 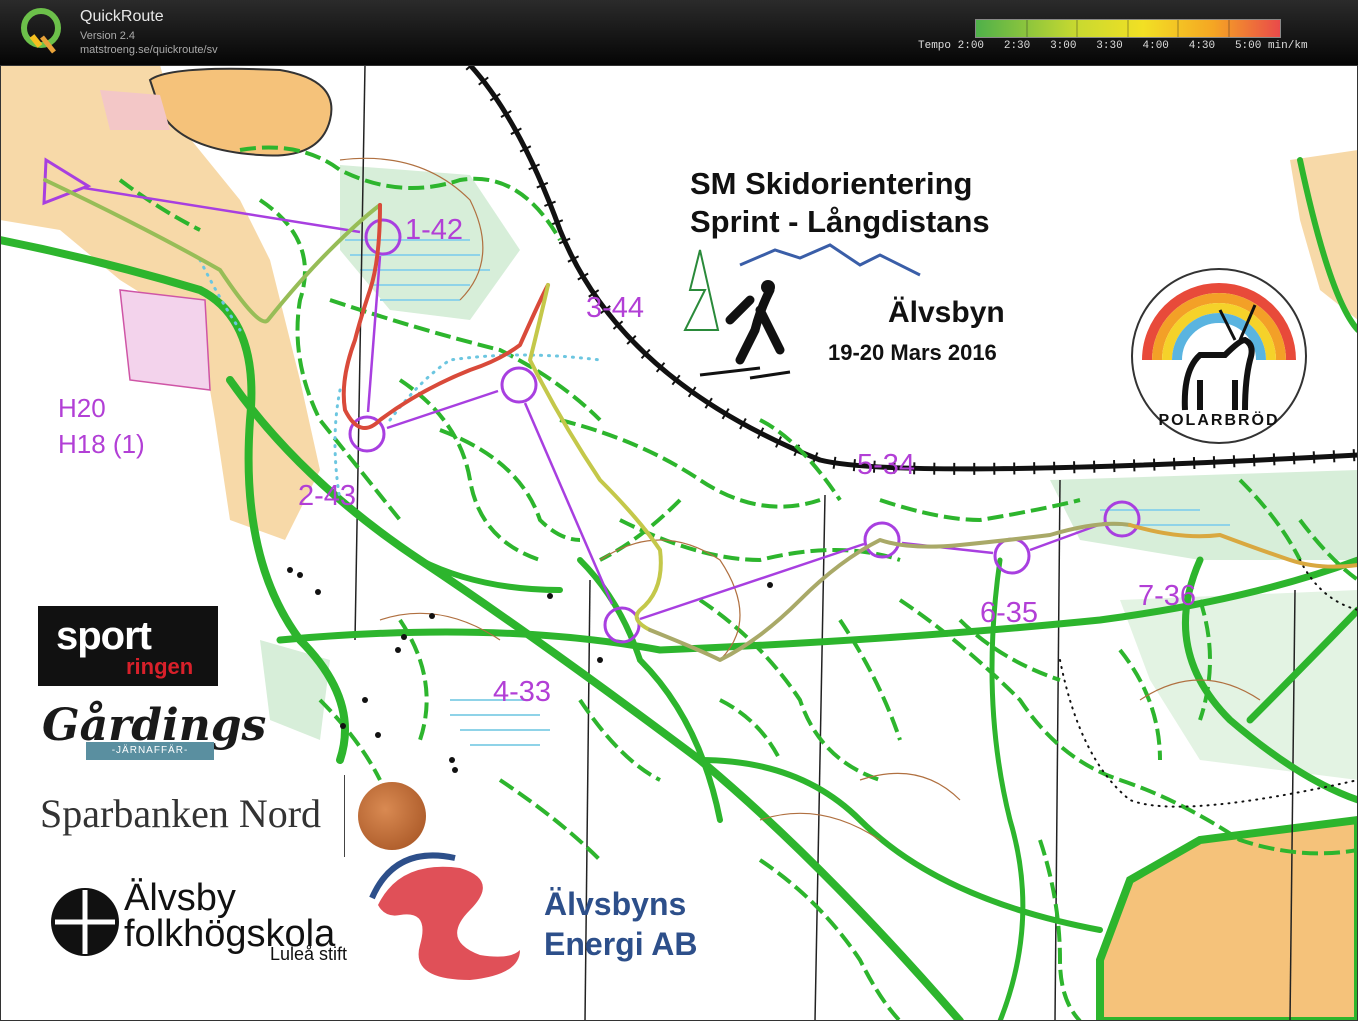 I want to click on control-label: 5-34, so click(x=886, y=465).